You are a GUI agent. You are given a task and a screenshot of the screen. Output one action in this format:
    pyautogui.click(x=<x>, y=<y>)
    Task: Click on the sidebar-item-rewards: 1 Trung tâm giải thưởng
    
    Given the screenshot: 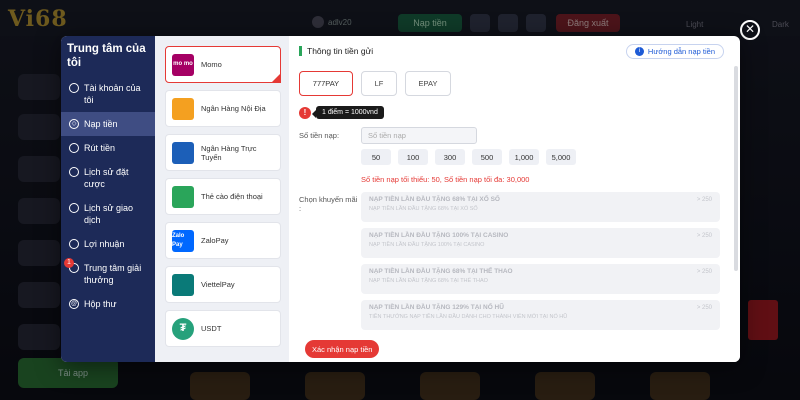 What is the action you would take?
    pyautogui.click(x=108, y=274)
    